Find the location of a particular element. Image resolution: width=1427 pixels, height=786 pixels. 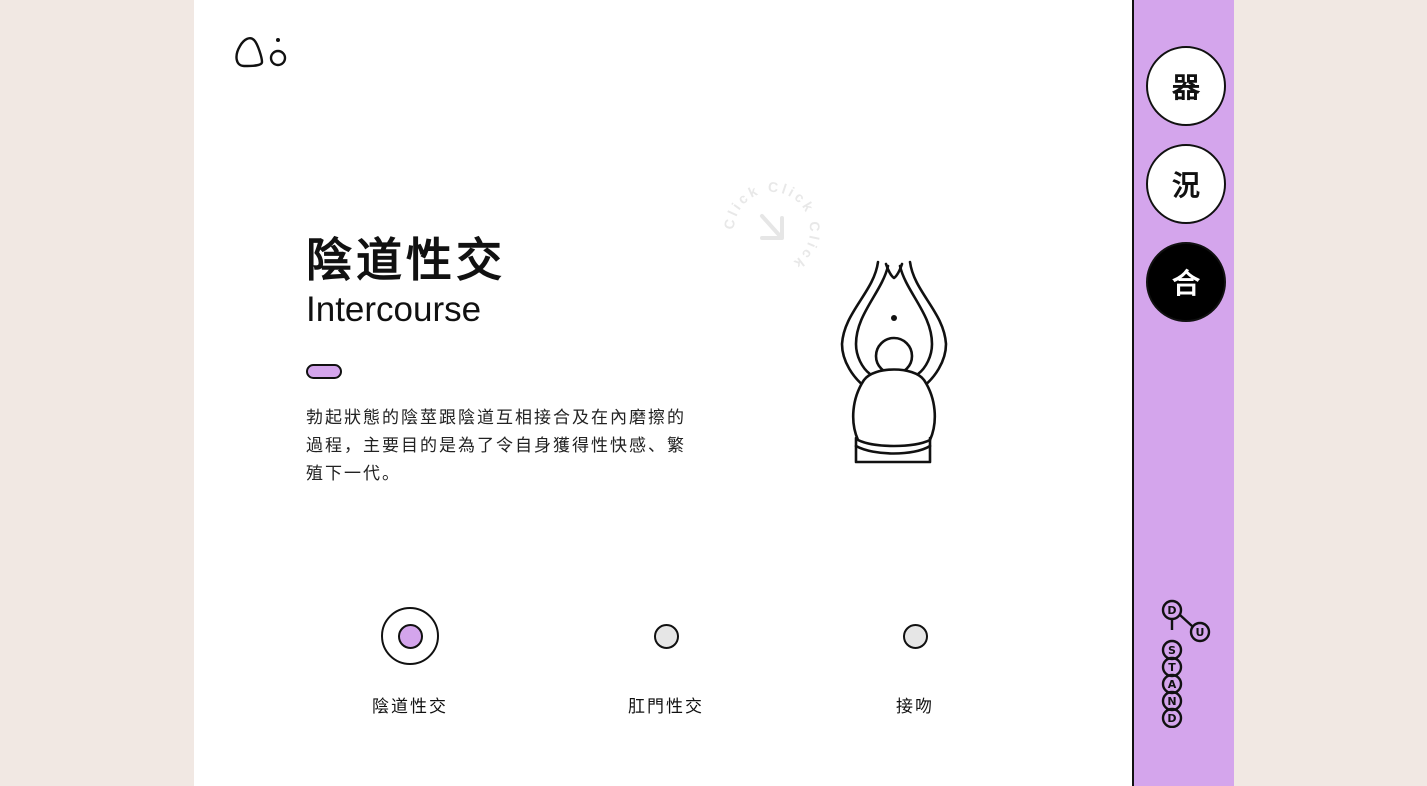

nav-button-organs: 器 is located at coordinates (1186, 86).